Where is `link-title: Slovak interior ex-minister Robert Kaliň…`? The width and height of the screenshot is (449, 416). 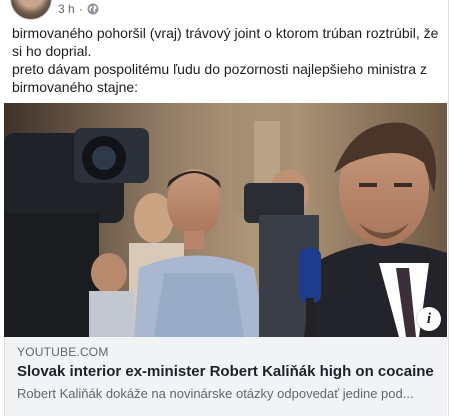
link-title: Slovak interior ex-minister Robert Kaliň… is located at coordinates (226, 372).